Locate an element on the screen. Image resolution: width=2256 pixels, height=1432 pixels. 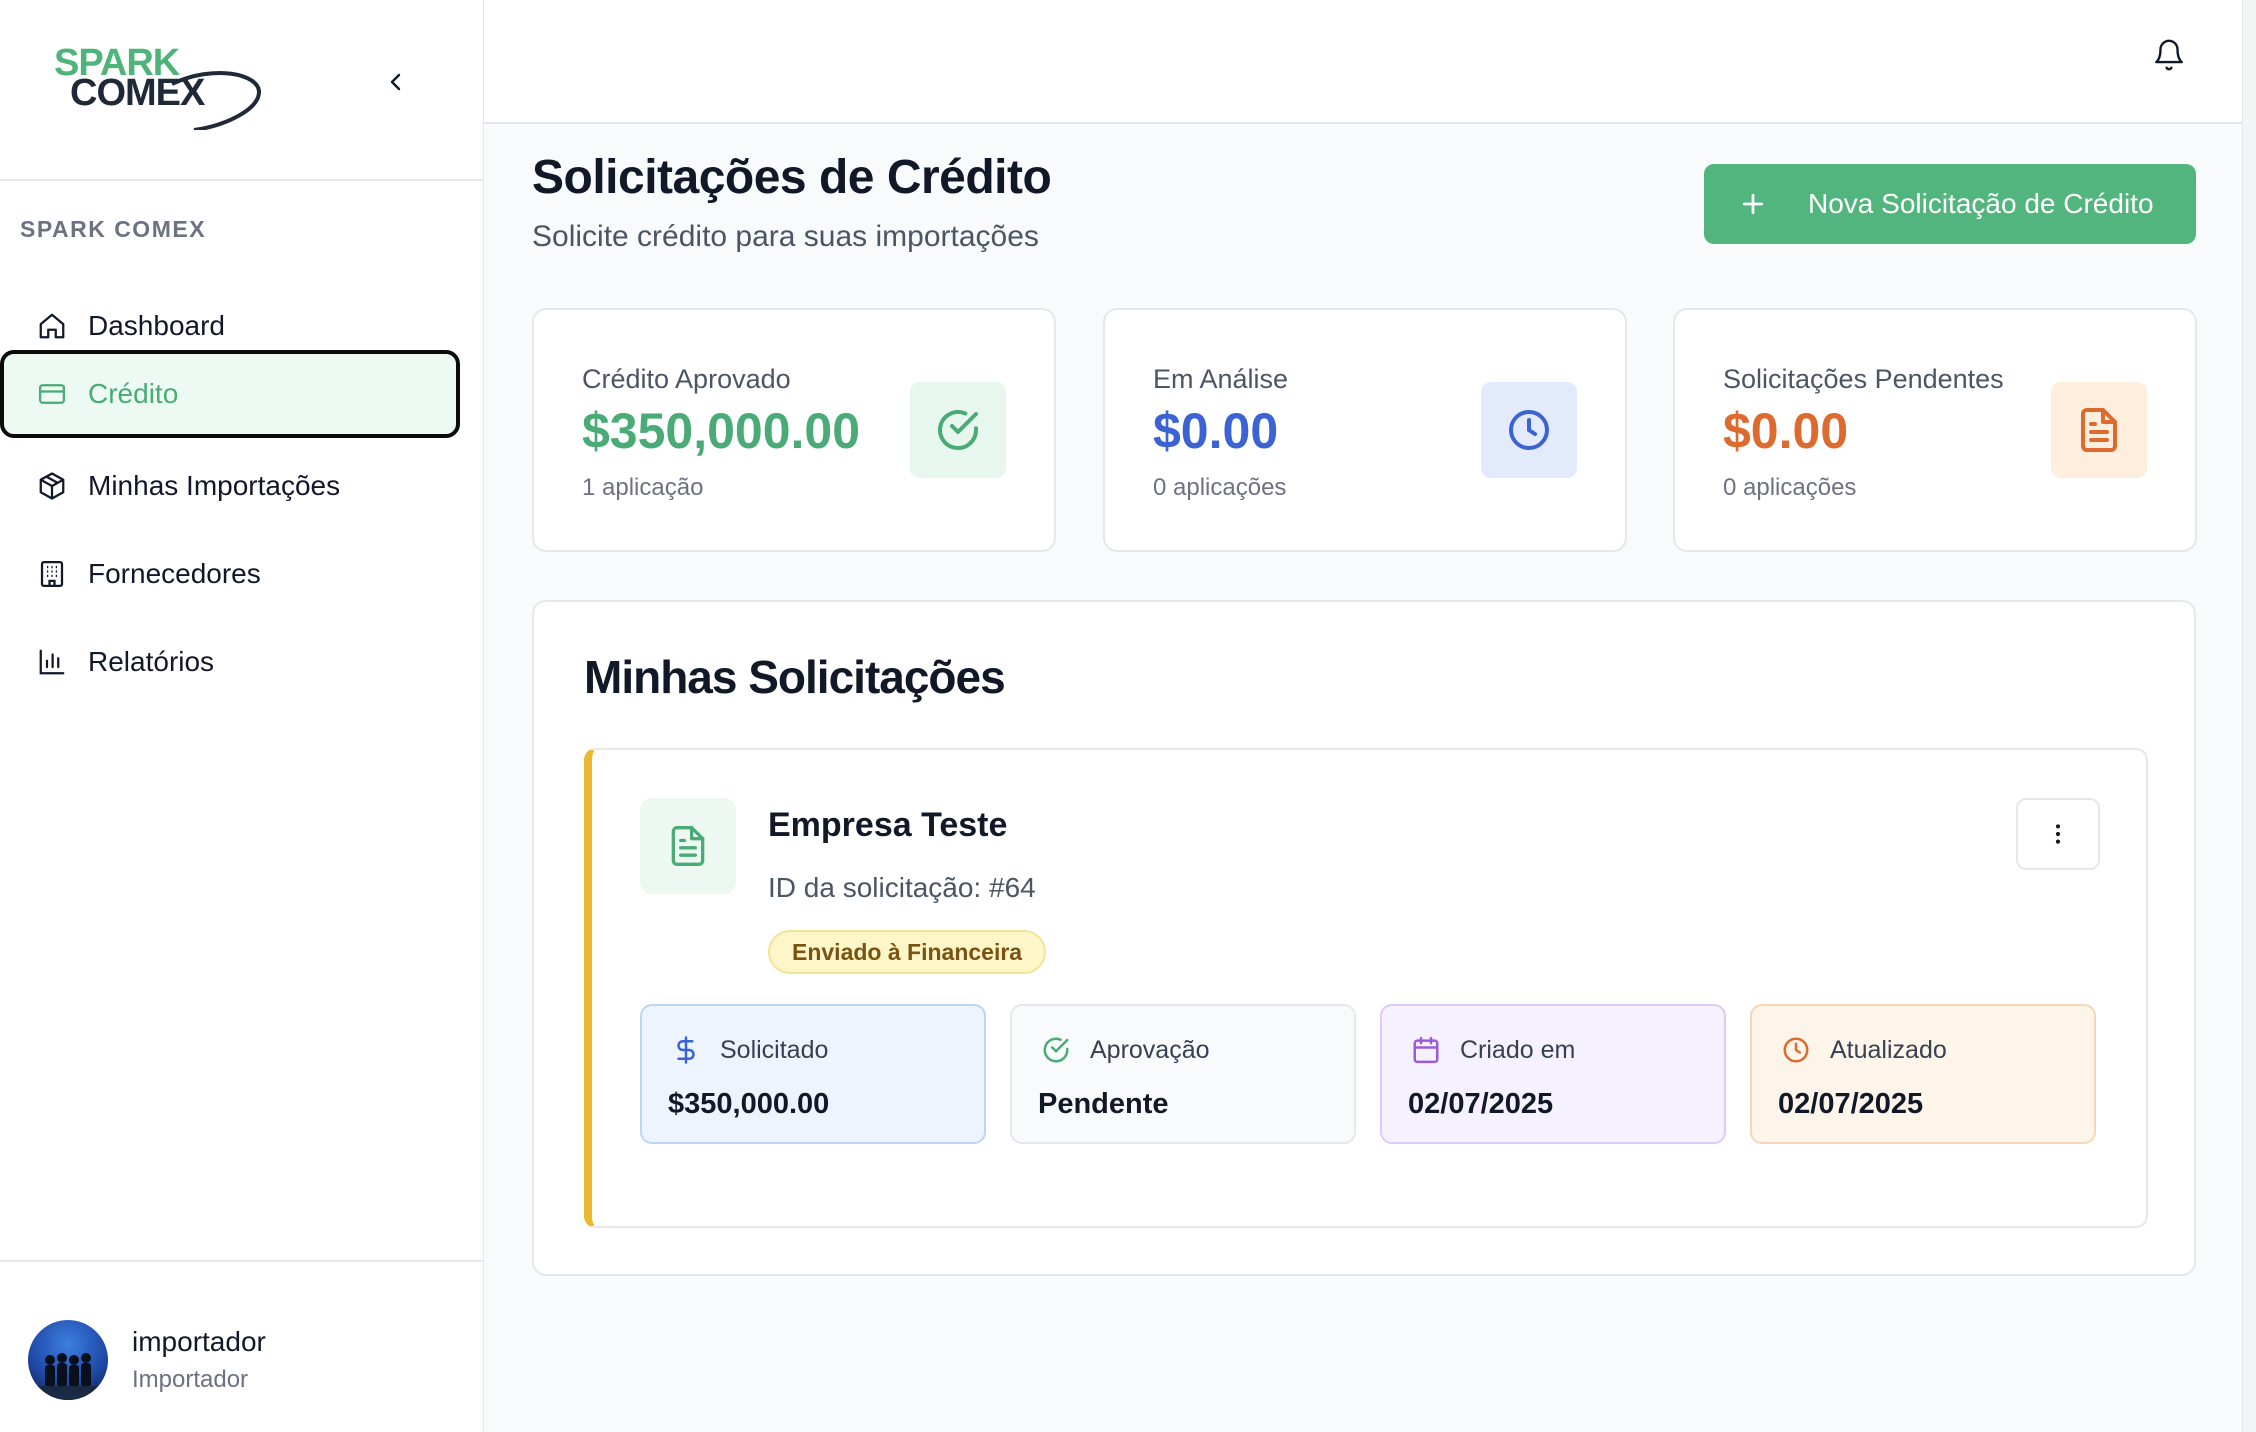
notifications-button is located at coordinates (2169, 55).